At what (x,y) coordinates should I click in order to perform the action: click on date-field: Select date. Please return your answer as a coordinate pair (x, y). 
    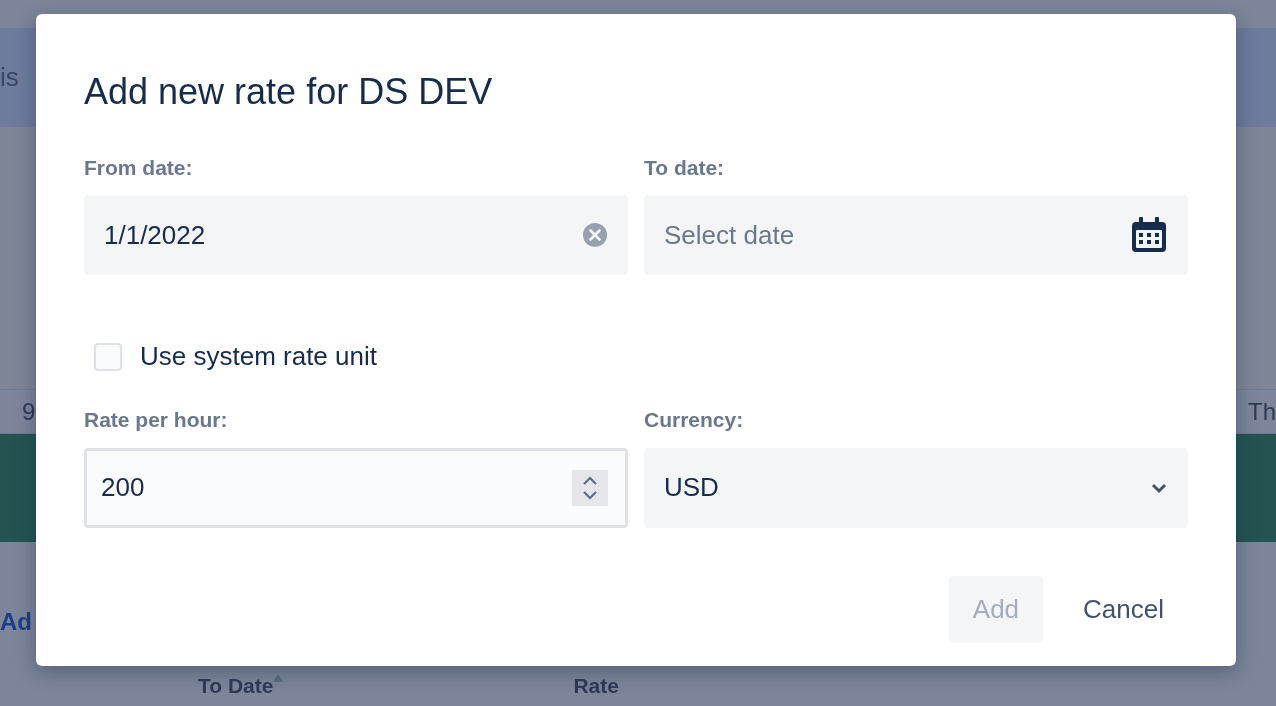
    Looking at the image, I should click on (916, 235).